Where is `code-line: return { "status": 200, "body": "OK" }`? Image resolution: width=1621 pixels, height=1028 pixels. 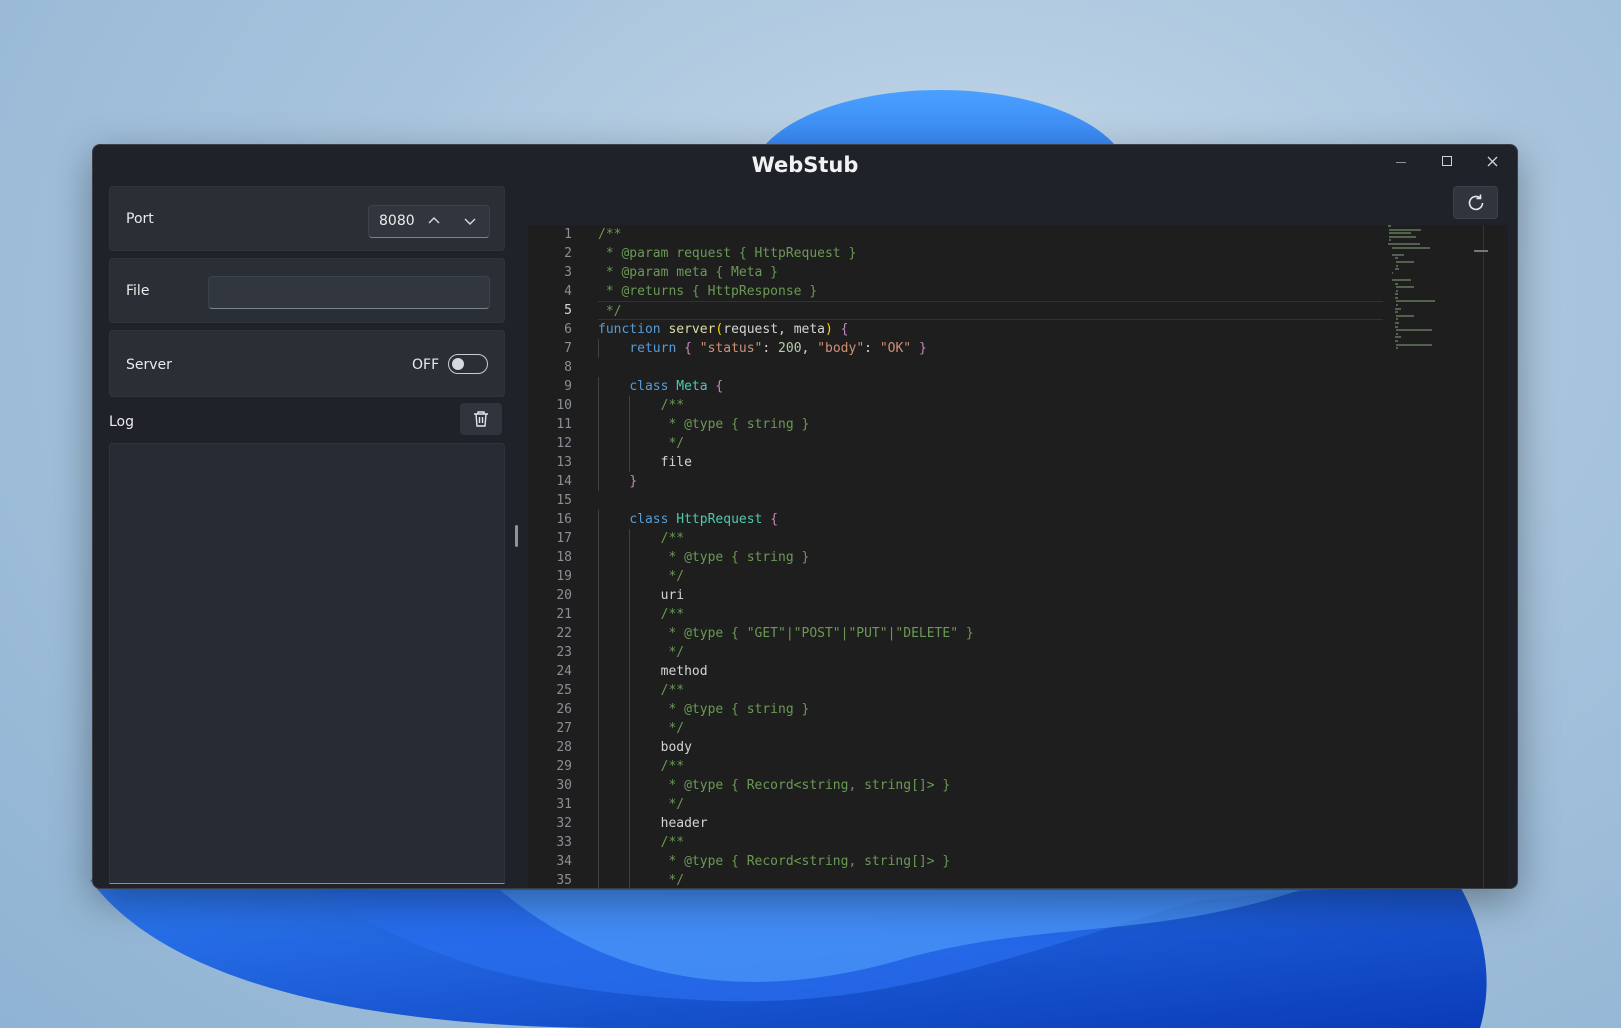
code-line: return { "status": 200, "body": "OK" } is located at coordinates (990, 348).